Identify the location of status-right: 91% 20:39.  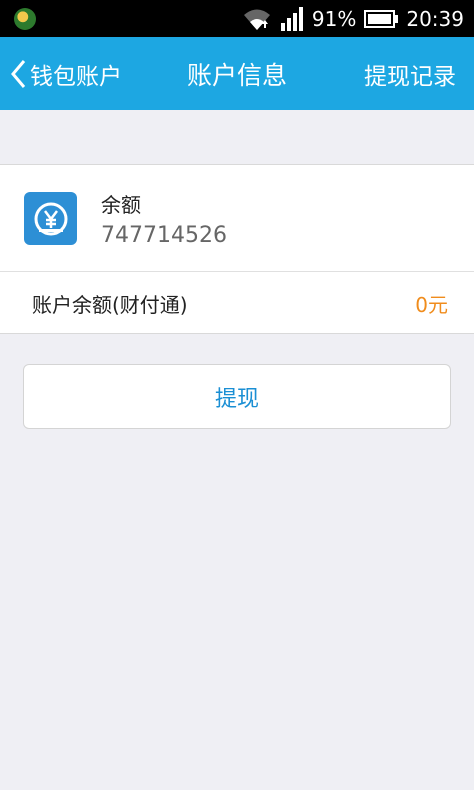
(353, 19).